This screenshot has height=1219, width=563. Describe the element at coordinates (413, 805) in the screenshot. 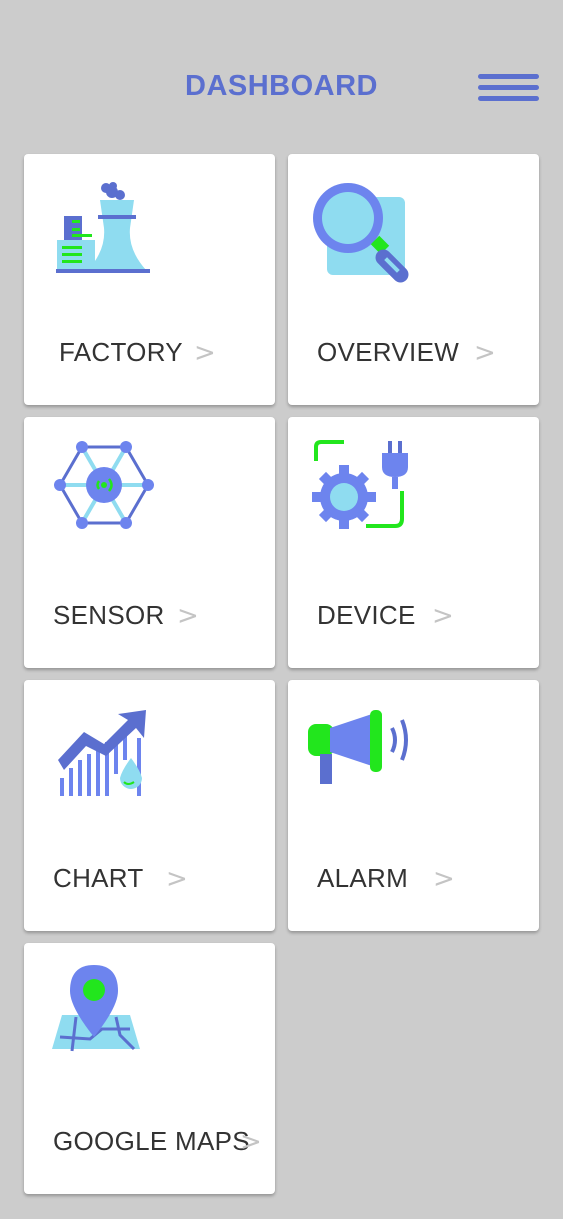

I see `tile-alarm: ALARM >` at that location.